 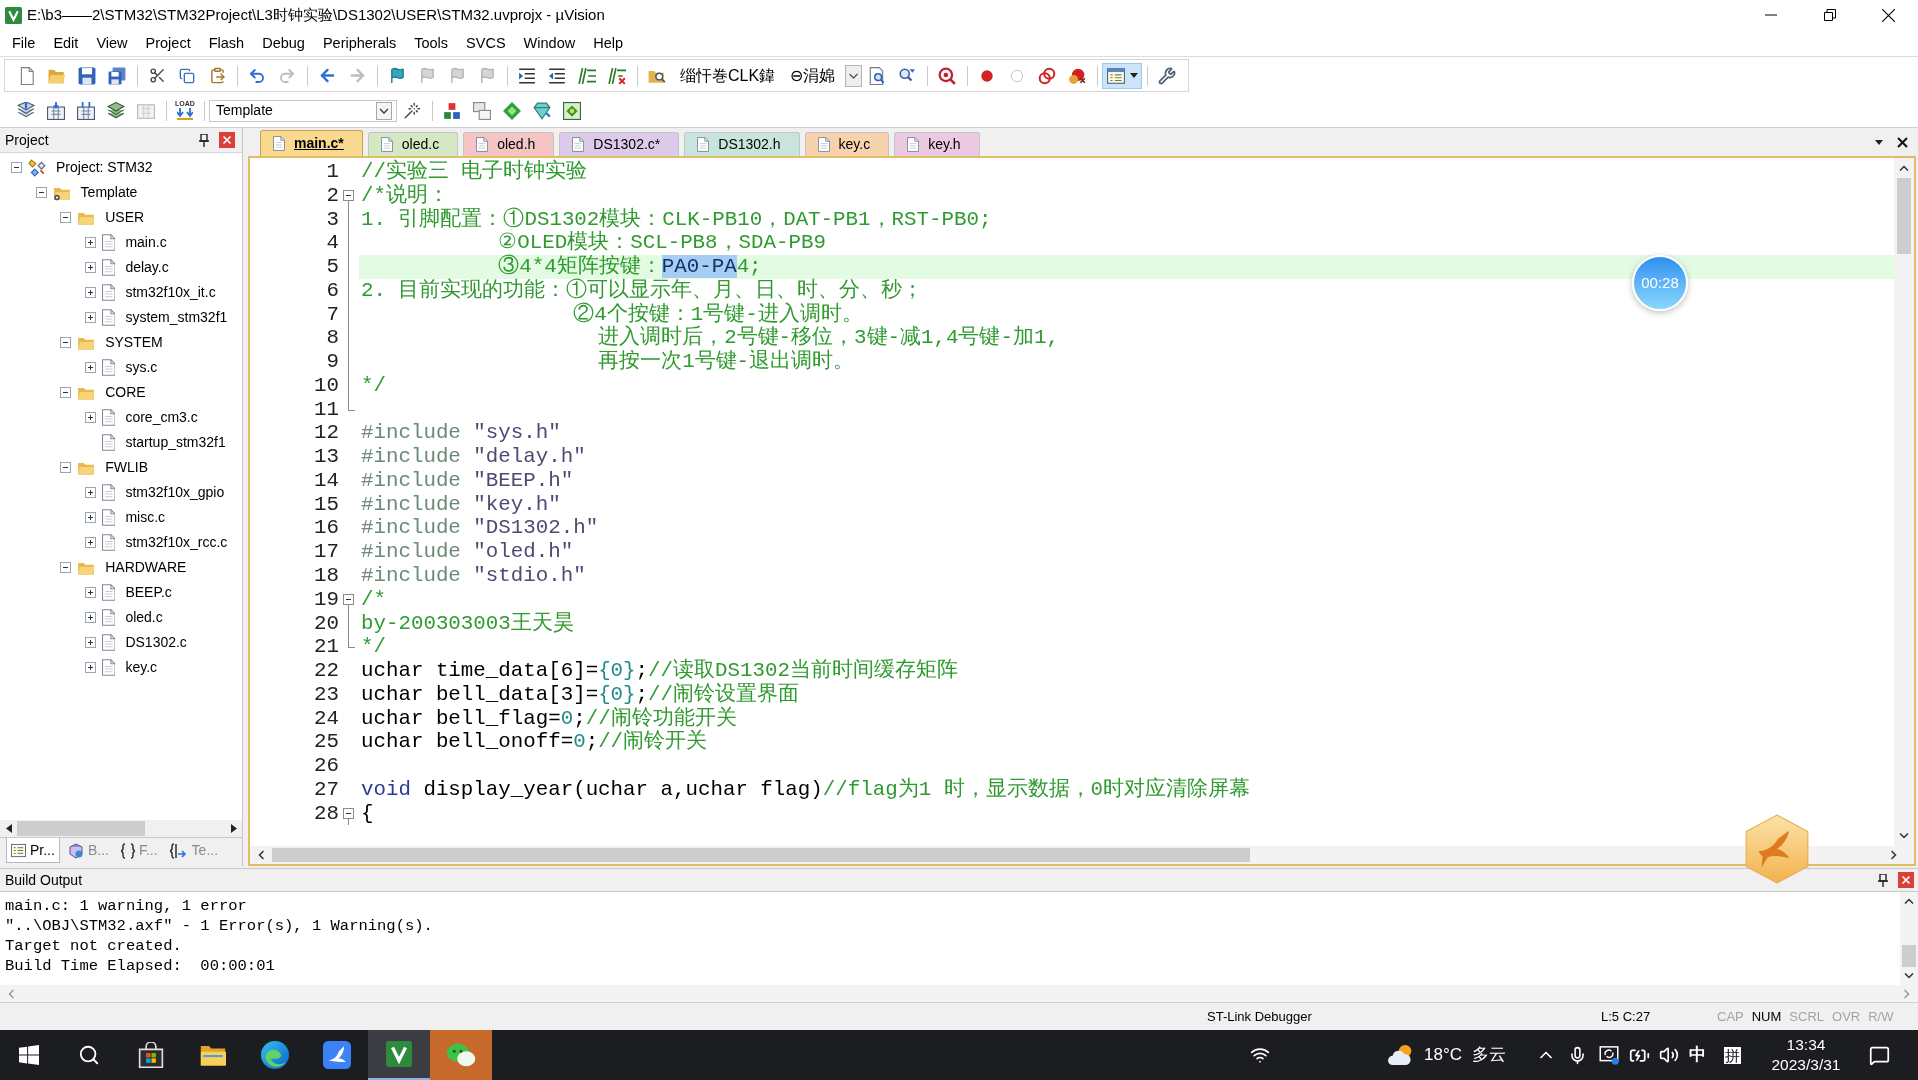 I want to click on undo-icon, so click(x=257, y=75).